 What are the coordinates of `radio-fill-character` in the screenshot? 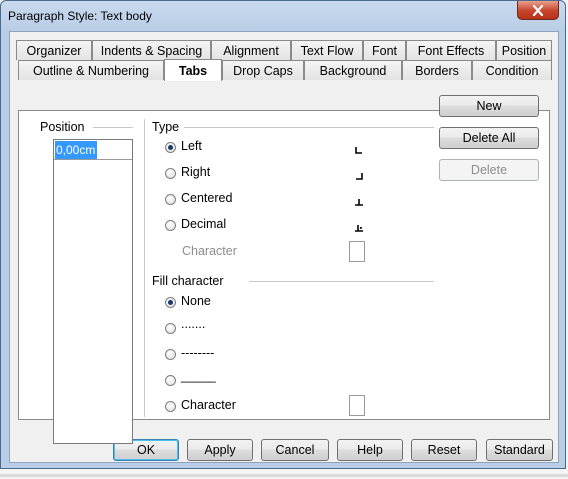 It's located at (170, 406).